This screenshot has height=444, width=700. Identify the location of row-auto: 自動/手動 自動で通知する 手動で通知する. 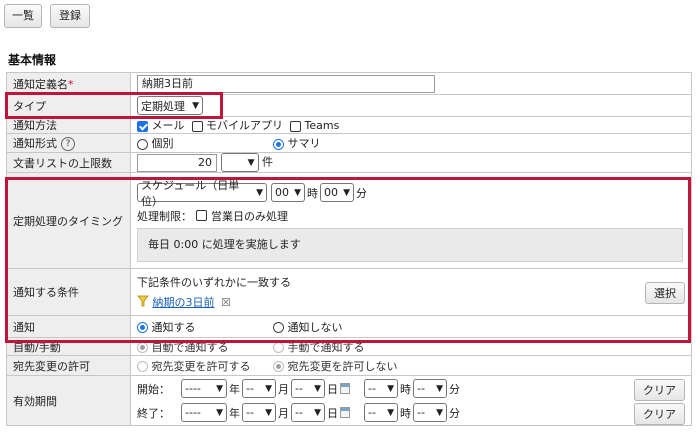
(349, 346).